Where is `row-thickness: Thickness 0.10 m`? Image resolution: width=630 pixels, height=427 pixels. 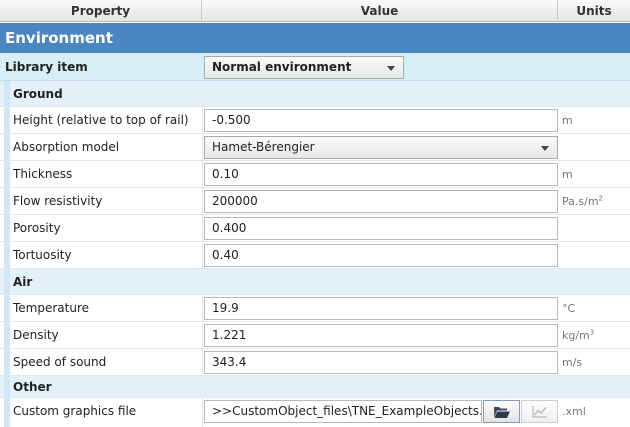
row-thickness: Thickness 0.10 m is located at coordinates (315, 174).